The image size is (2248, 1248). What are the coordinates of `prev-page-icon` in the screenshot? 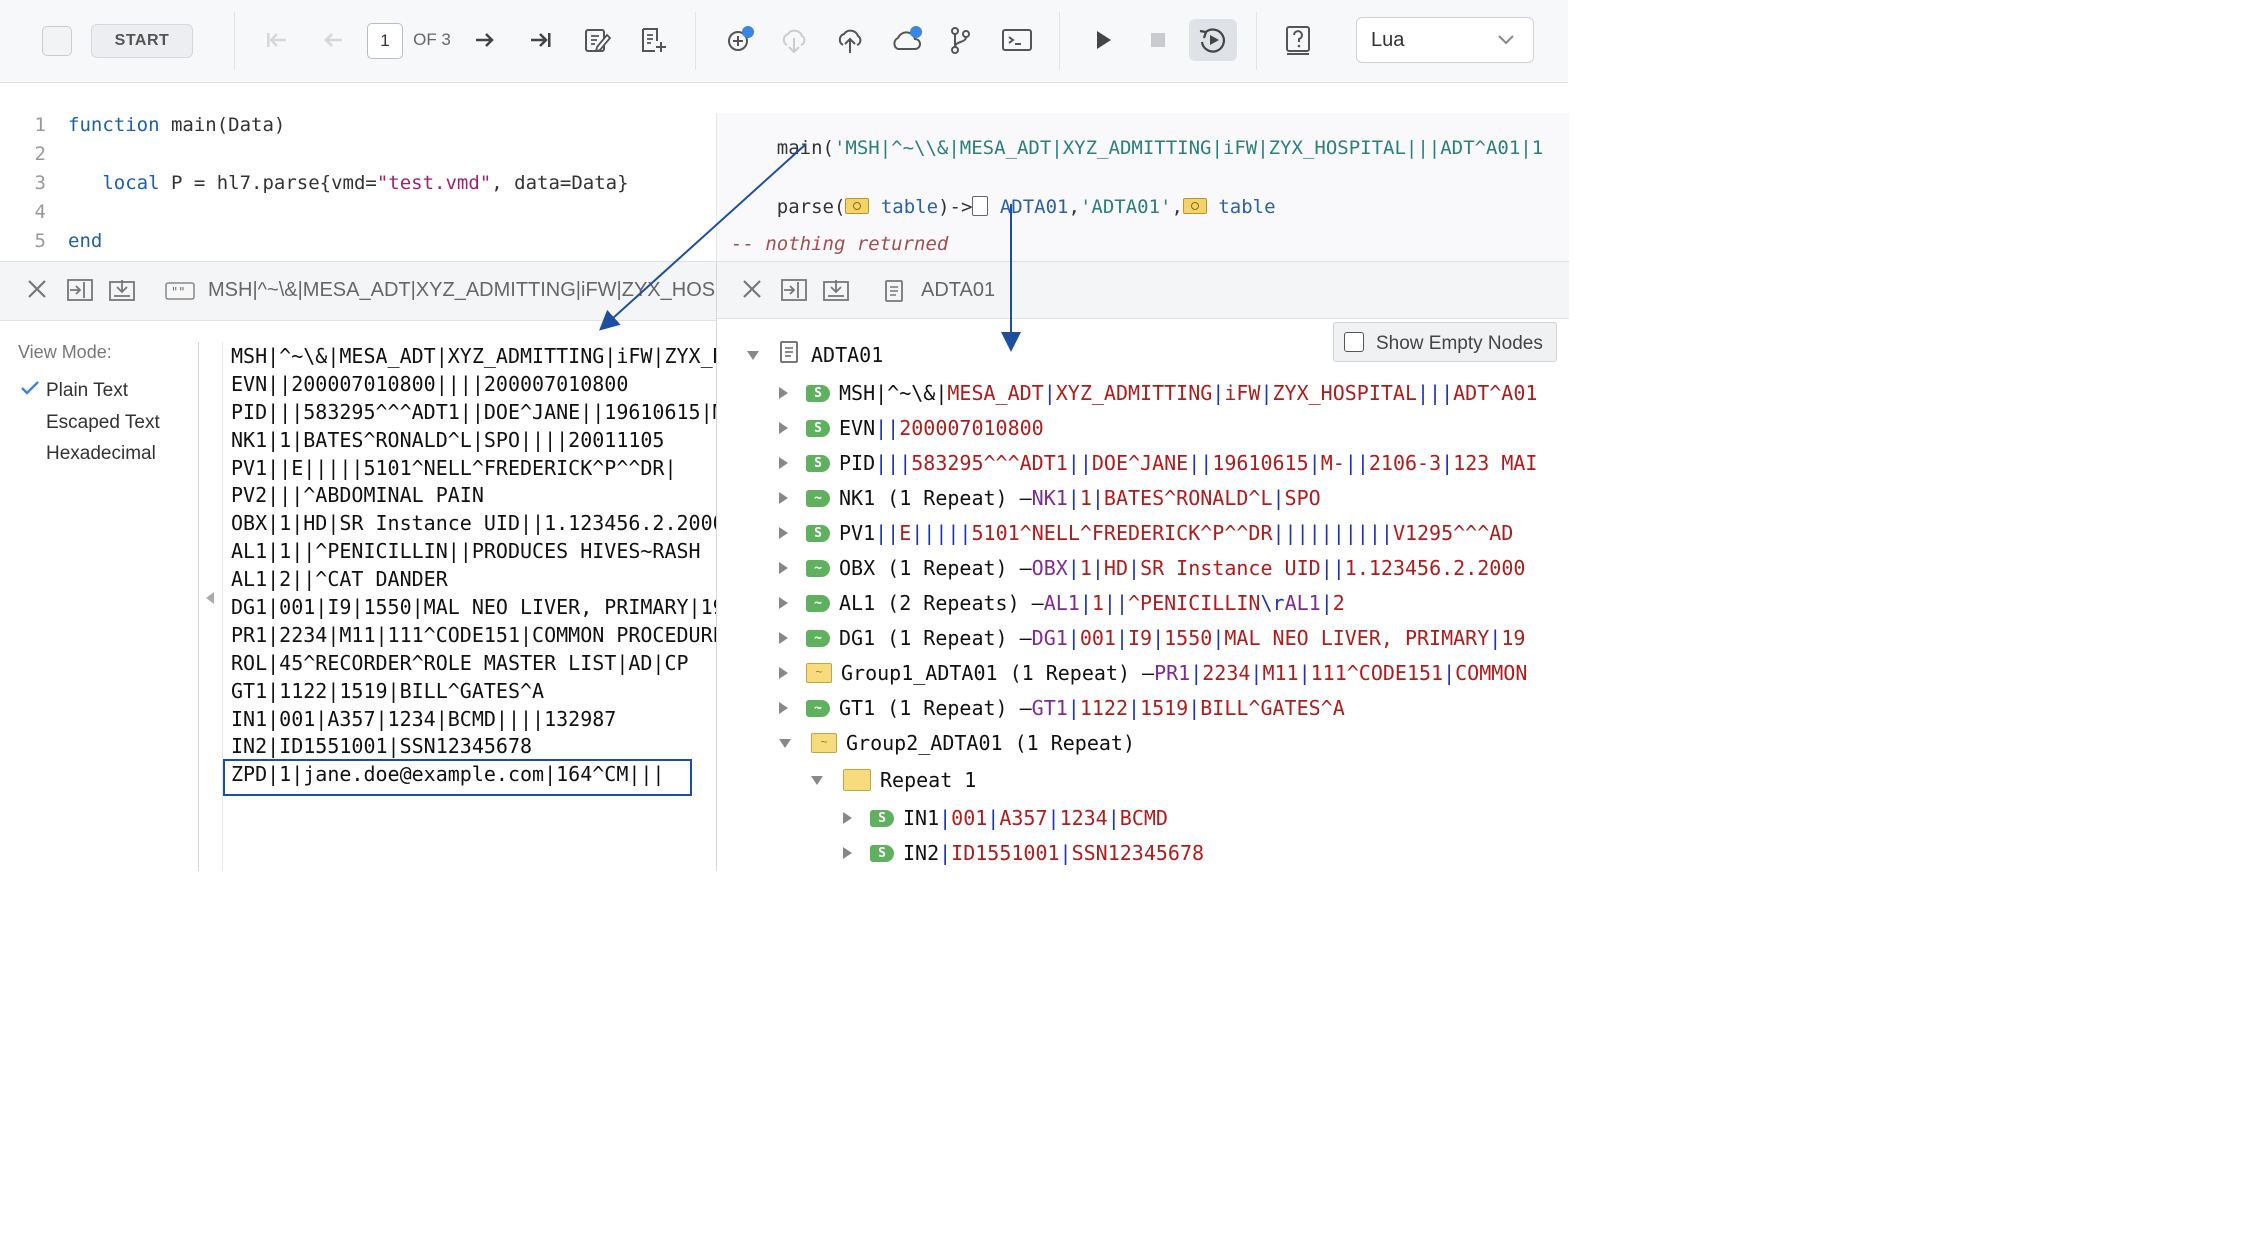 It's located at (333, 40).